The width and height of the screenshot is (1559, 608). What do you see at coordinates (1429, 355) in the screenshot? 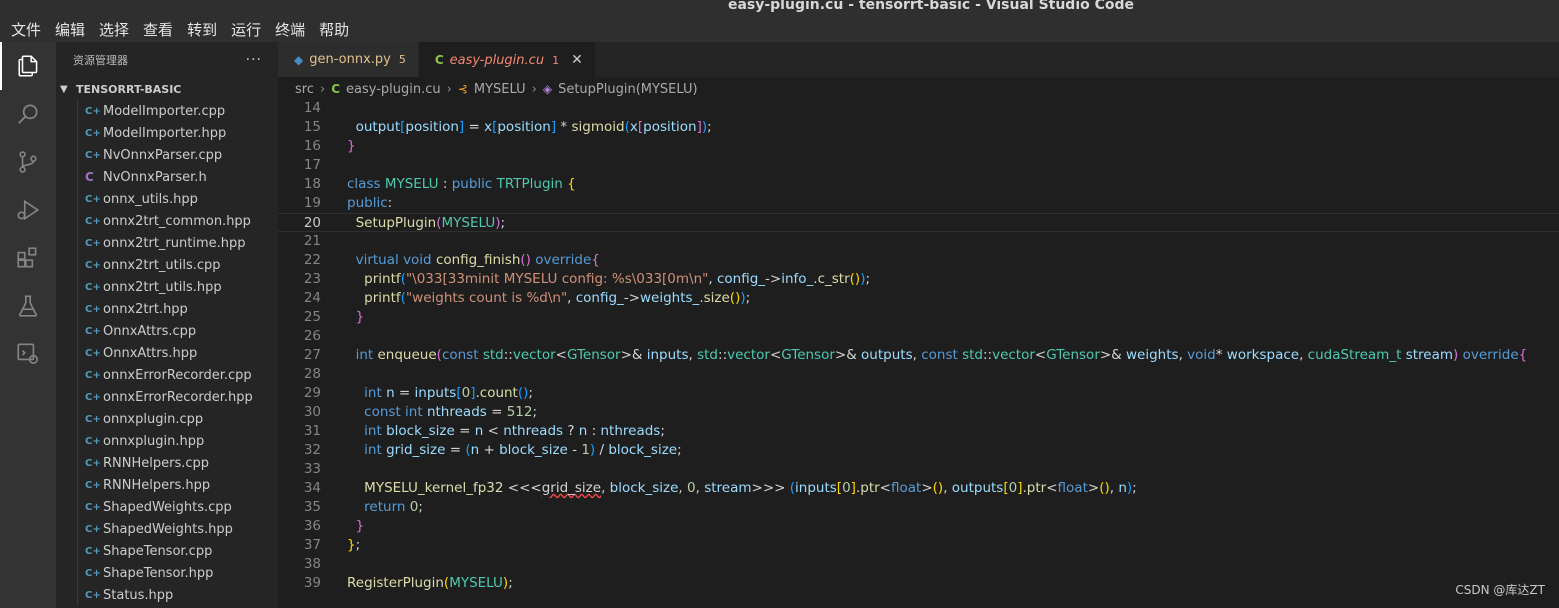
I see `code-token: stream` at bounding box center [1429, 355].